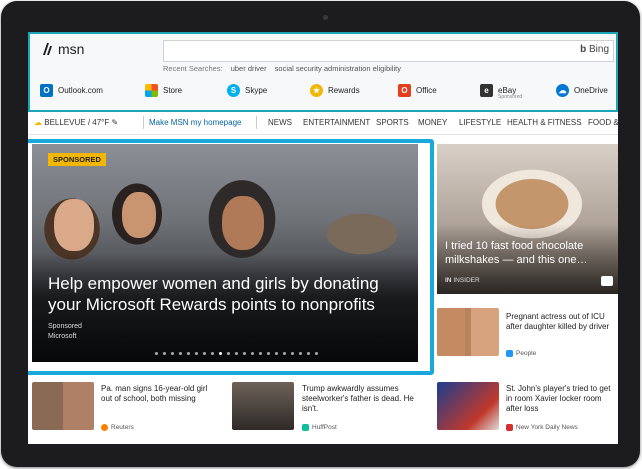 The width and height of the screenshot is (642, 469). I want to click on quick-link-label: Office, so click(426, 90).